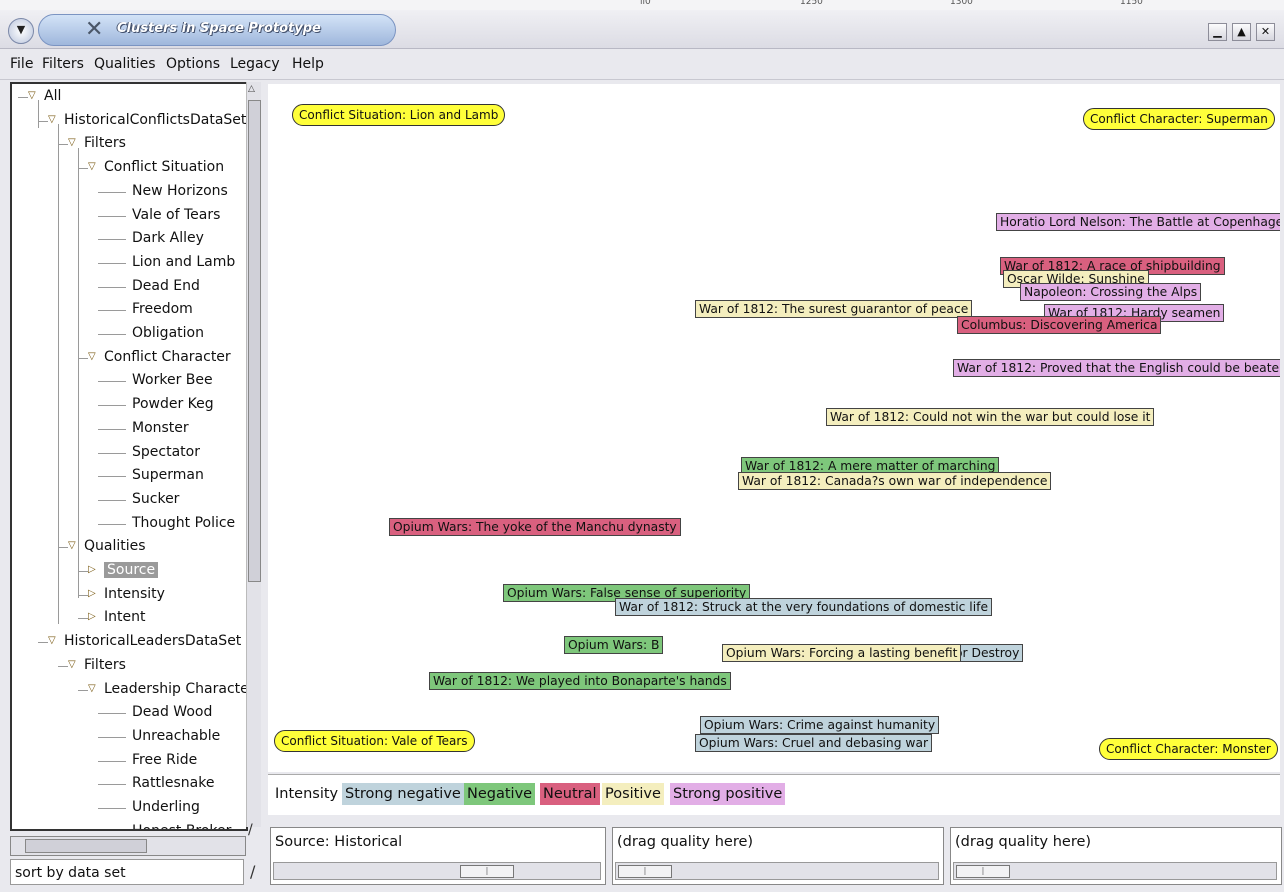 The image size is (1284, 892). Describe the element at coordinates (86, 846) in the screenshot. I see `horizontal-scroll-thumb` at that location.